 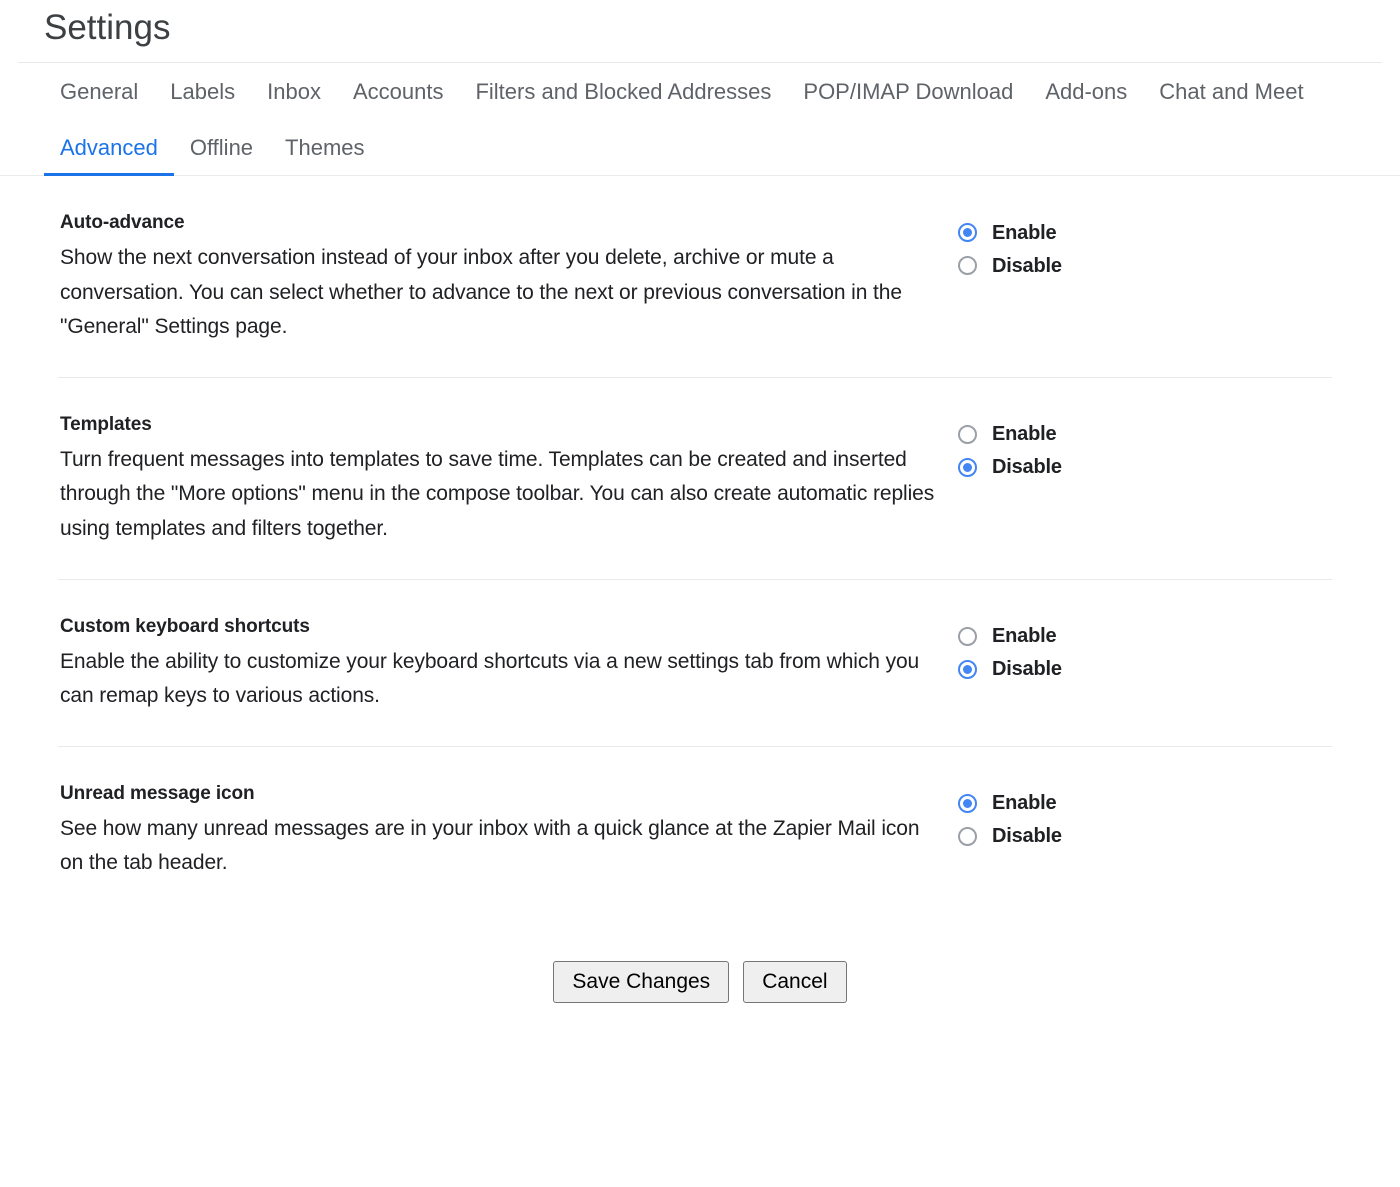 I want to click on tab-offline: Offline, so click(x=221, y=147).